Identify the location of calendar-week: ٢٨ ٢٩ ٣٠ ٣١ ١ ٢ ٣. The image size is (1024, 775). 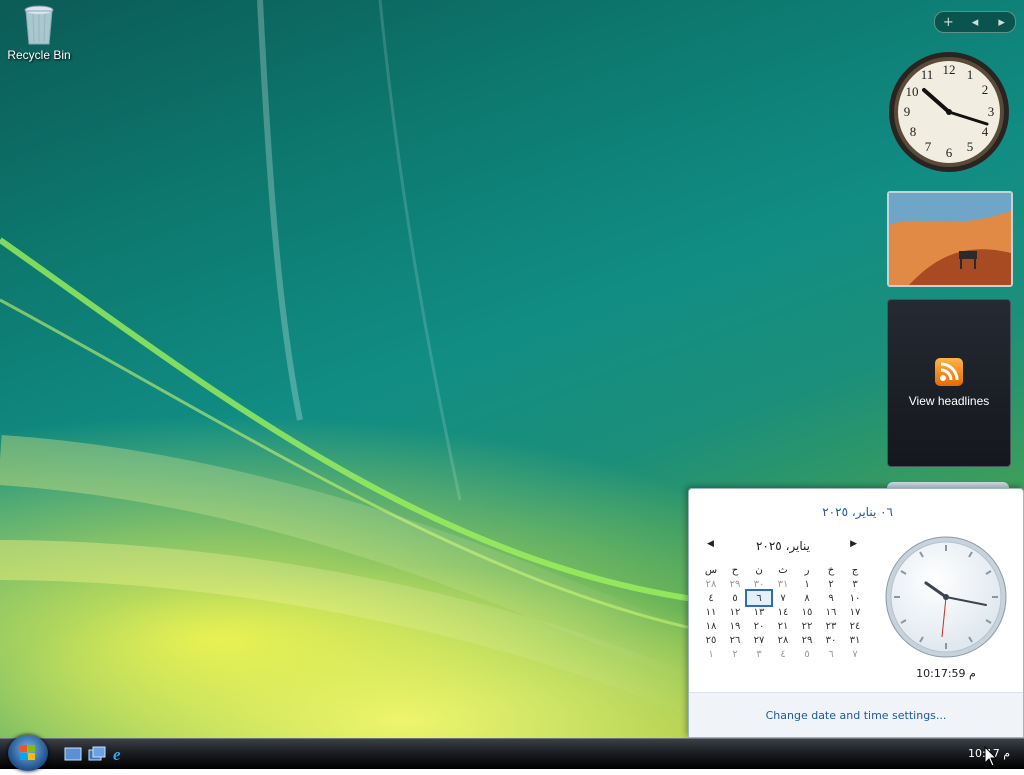
(783, 584).